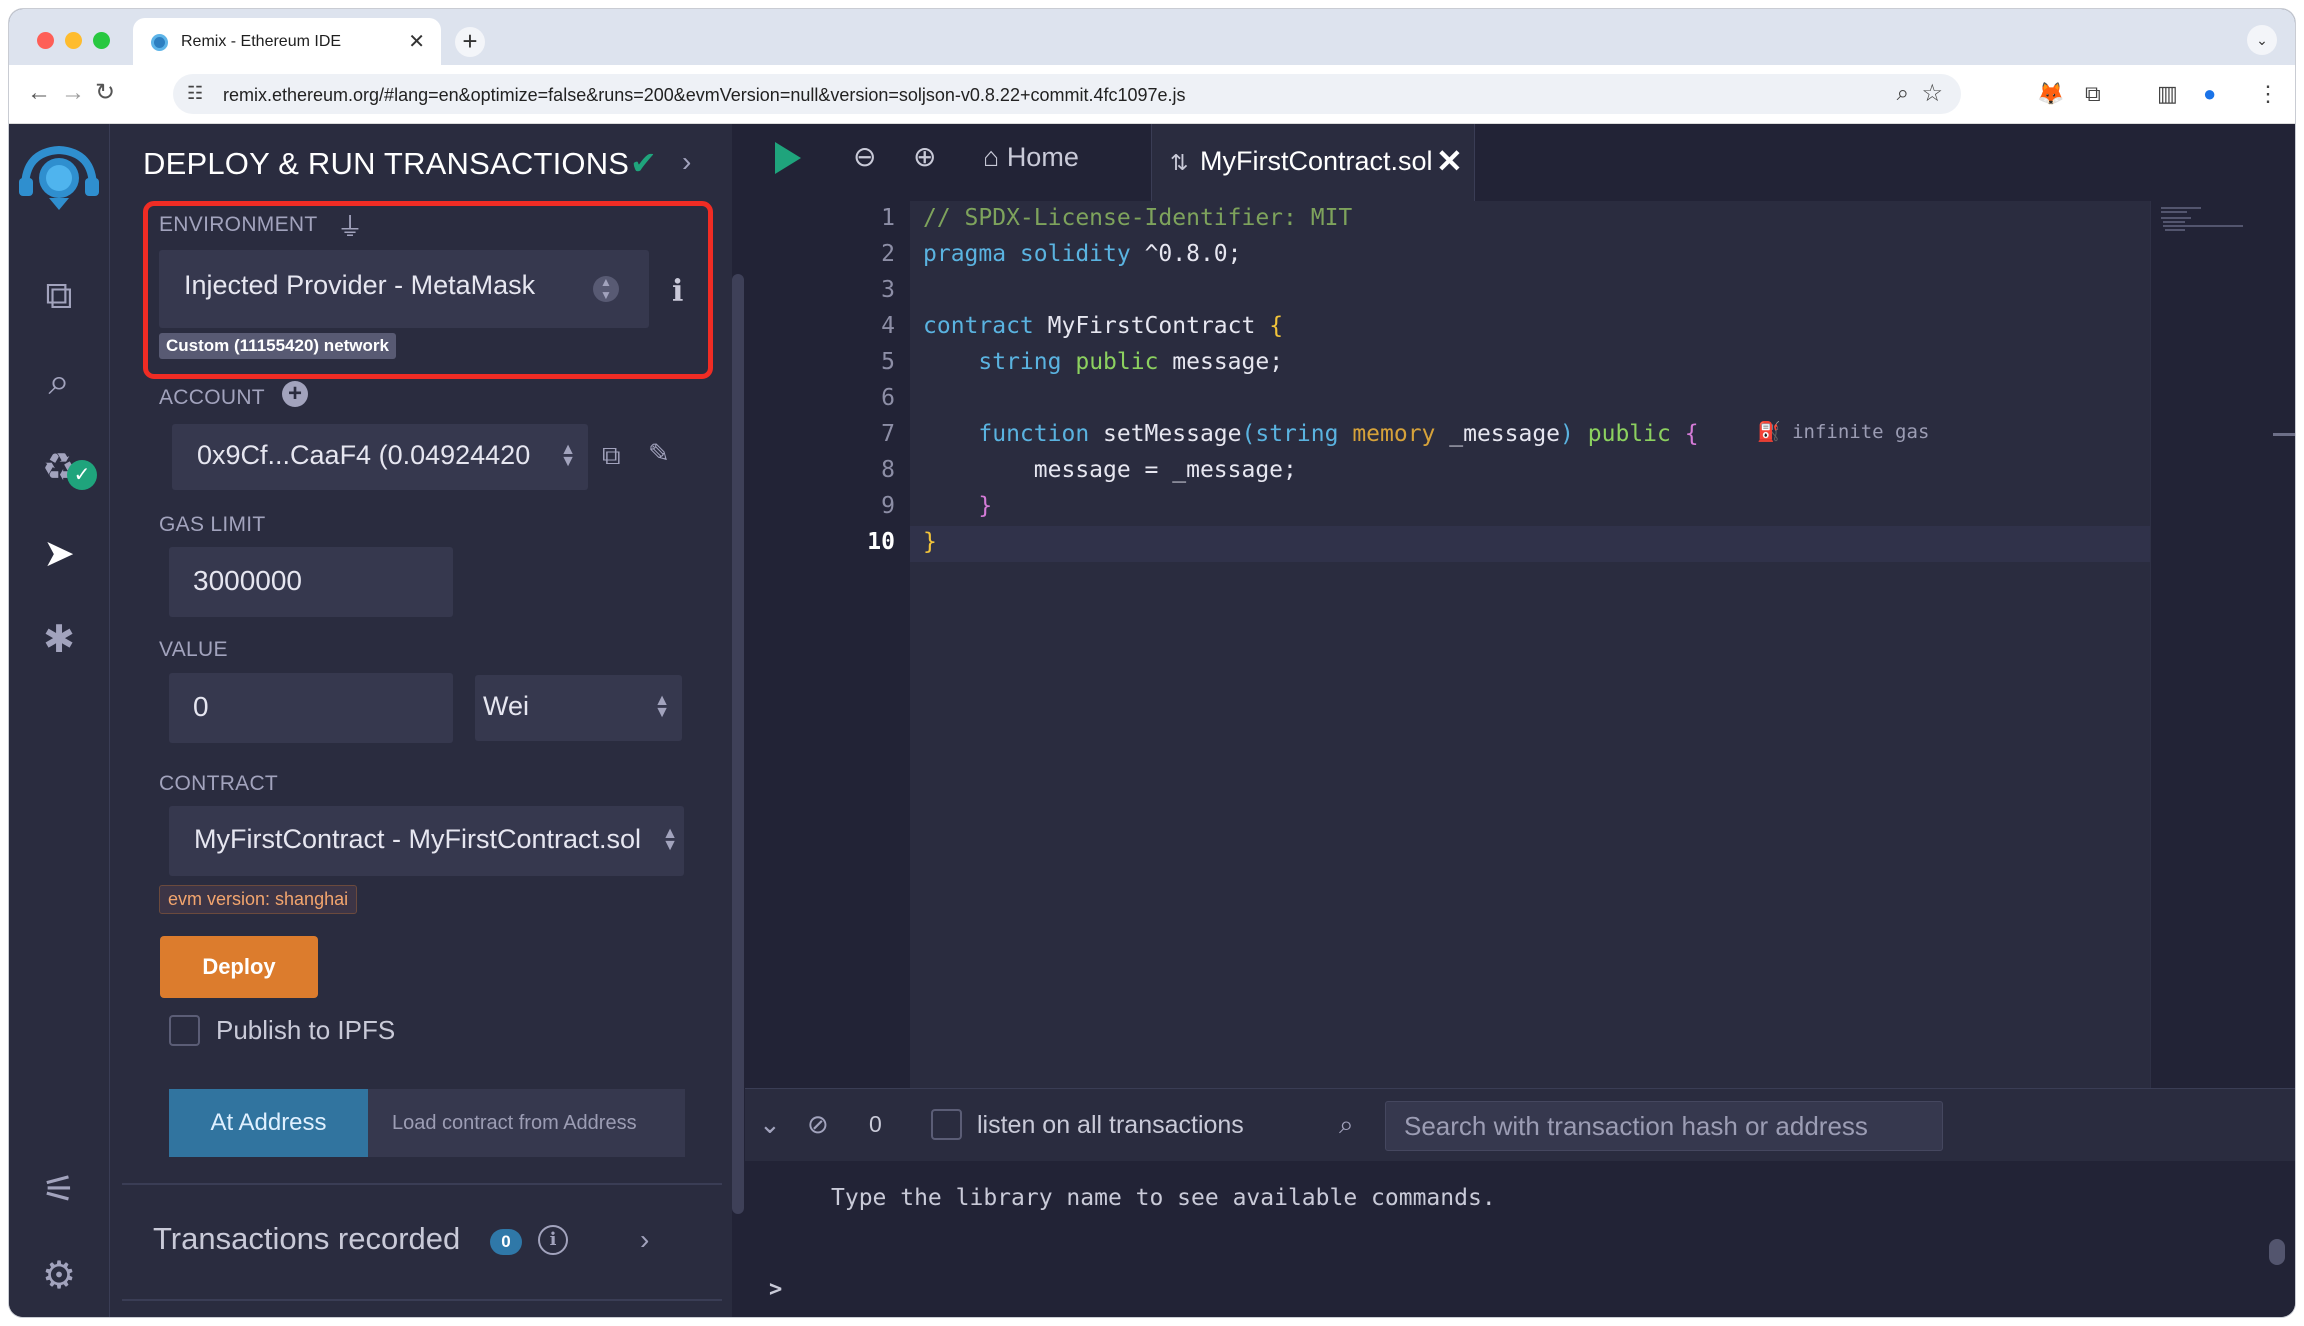 The width and height of the screenshot is (2304, 1326). I want to click on line-number: 9, so click(888, 506).